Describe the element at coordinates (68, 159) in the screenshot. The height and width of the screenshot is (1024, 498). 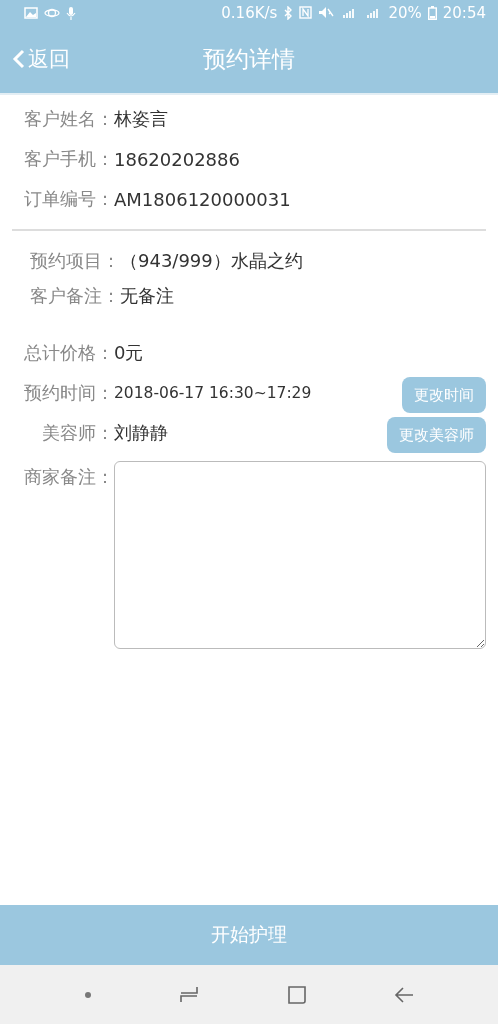
I see `field-label: 客户手机：` at that location.